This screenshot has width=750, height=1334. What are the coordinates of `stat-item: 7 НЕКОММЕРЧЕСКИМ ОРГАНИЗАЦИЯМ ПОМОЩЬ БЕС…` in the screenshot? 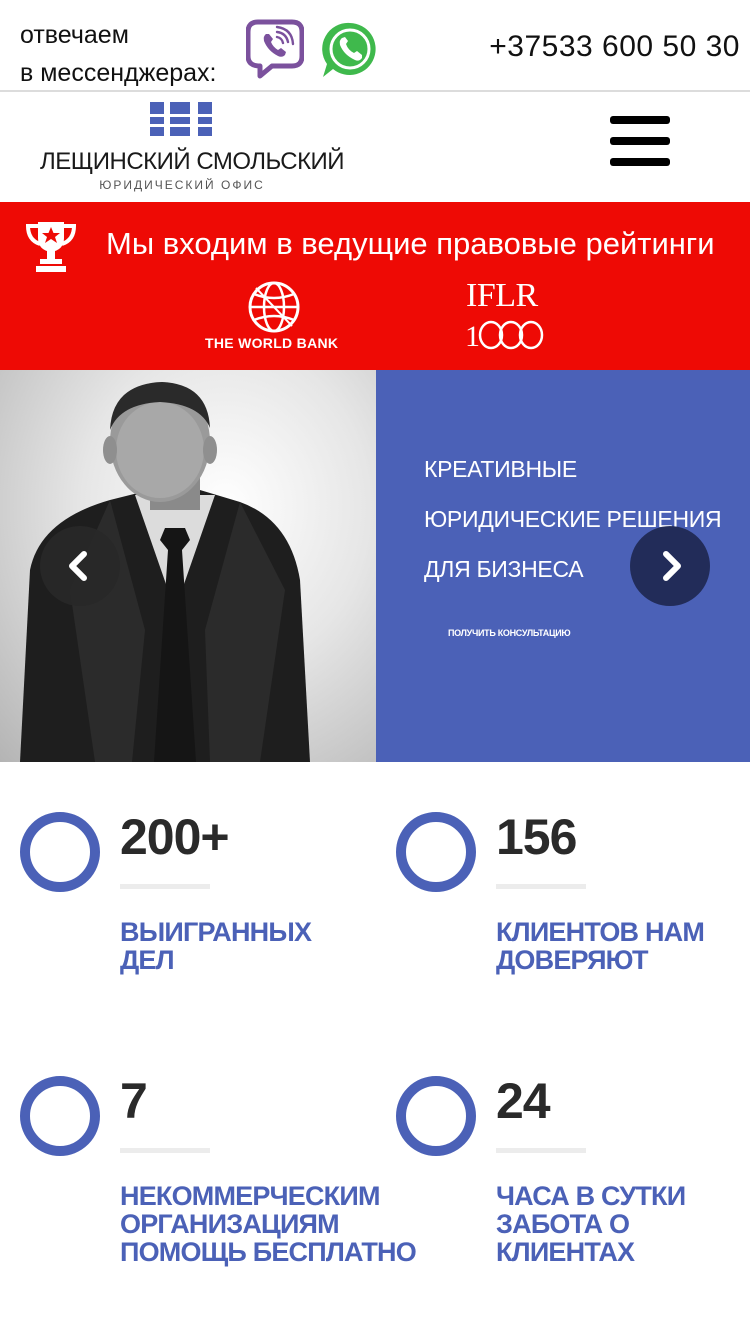 It's located at (218, 1189).